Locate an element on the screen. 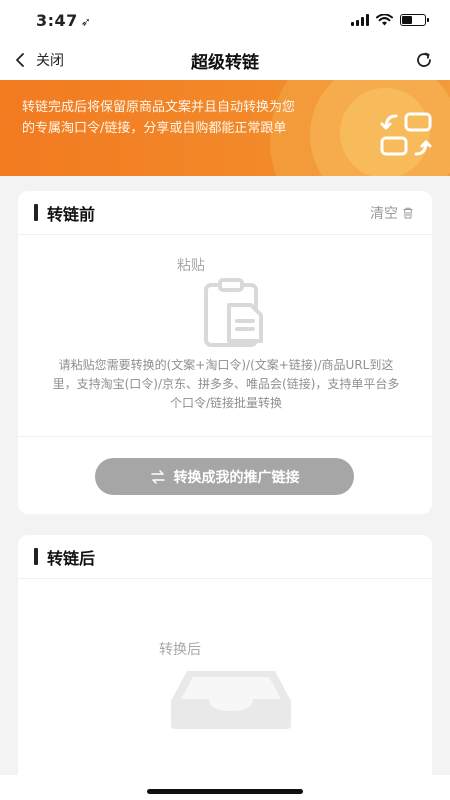 This screenshot has height=800, width=450. clear-label: 清空 is located at coordinates (384, 213).